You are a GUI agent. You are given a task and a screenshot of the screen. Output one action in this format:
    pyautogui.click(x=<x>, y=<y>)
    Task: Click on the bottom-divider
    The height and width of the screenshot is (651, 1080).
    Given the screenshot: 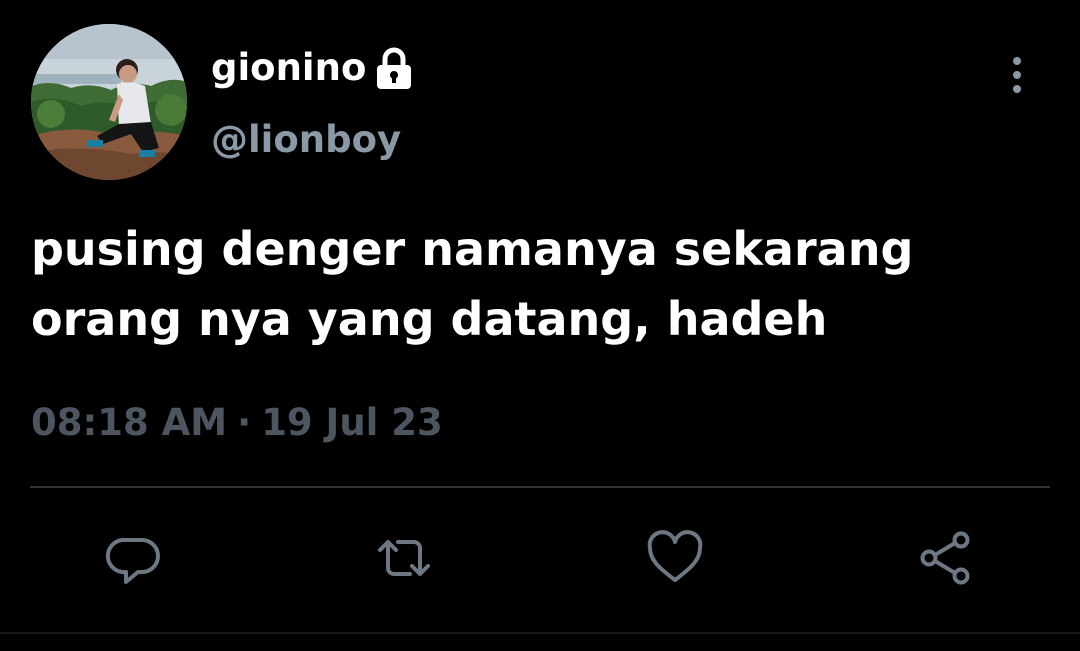 What is the action you would take?
    pyautogui.click(x=540, y=633)
    